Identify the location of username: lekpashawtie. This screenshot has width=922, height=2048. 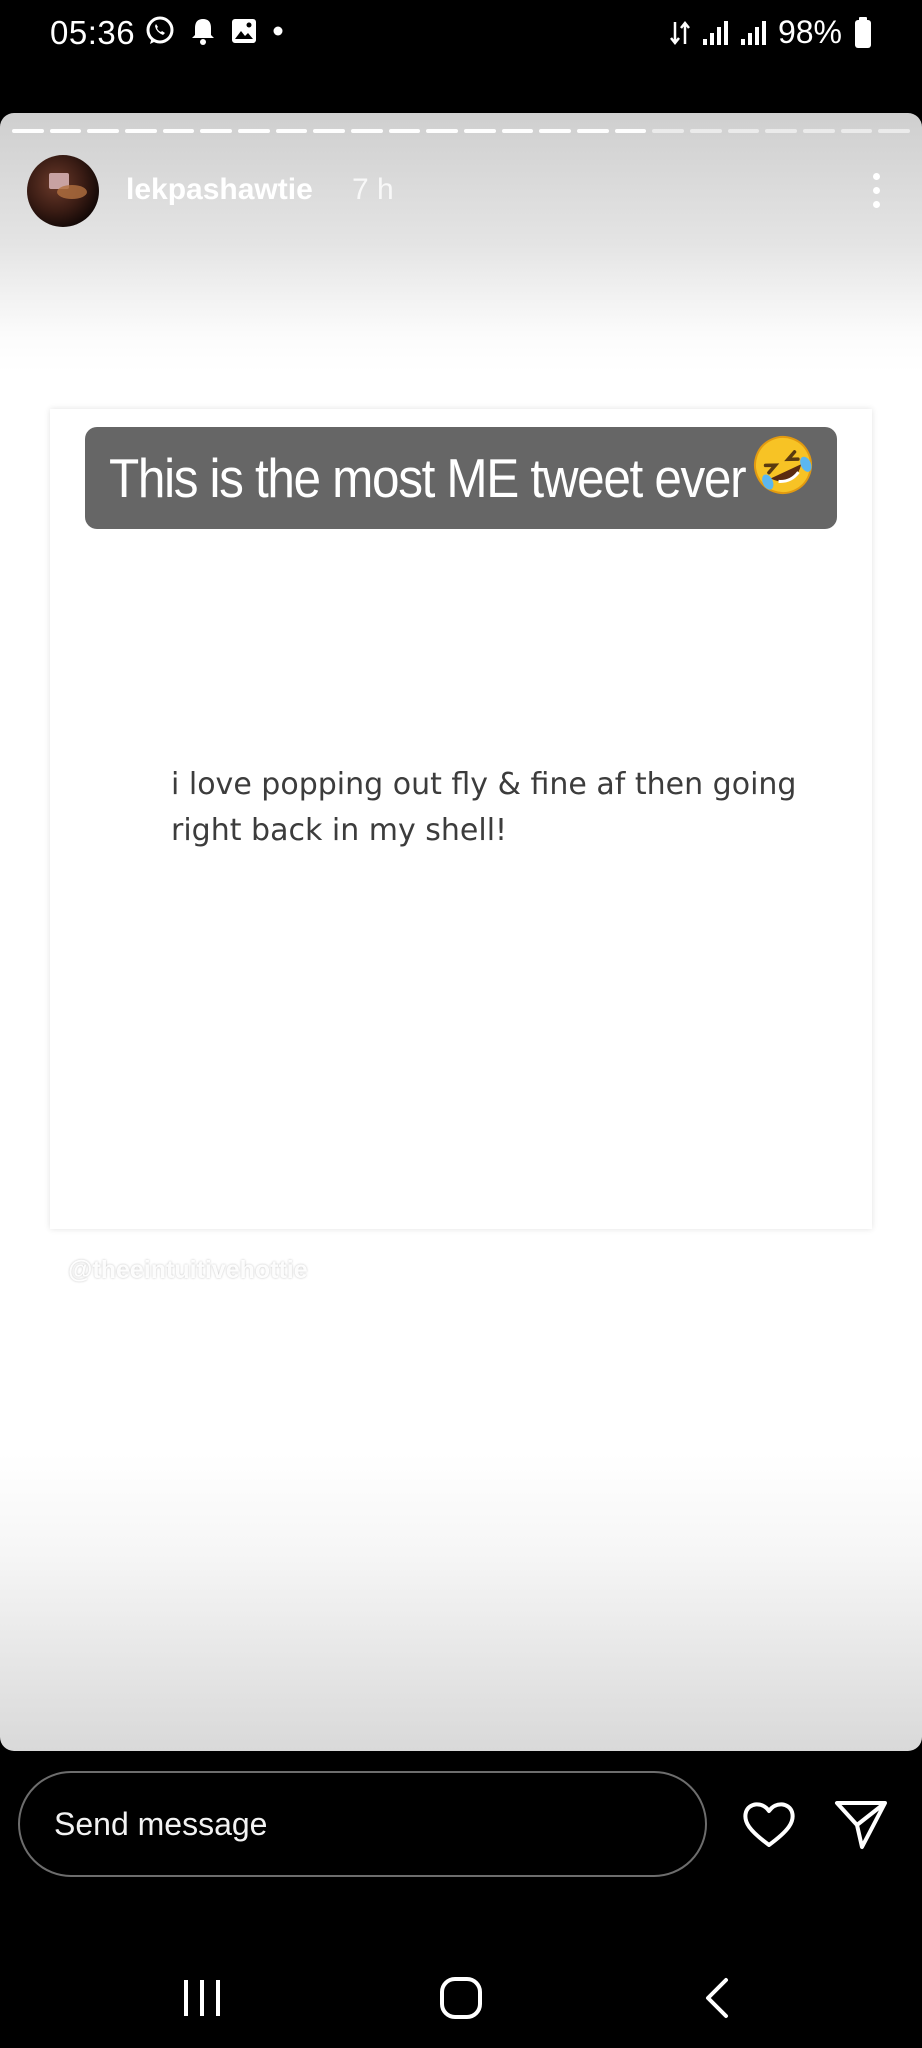
(219, 190).